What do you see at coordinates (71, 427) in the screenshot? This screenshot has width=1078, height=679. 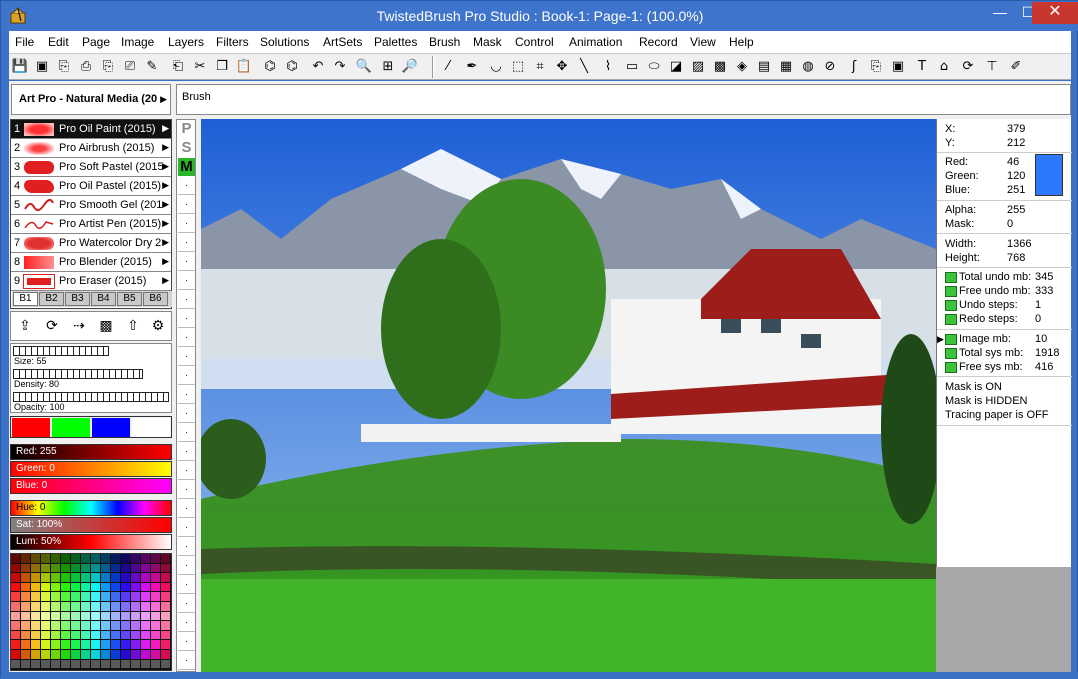 I see `swatch-green` at bounding box center [71, 427].